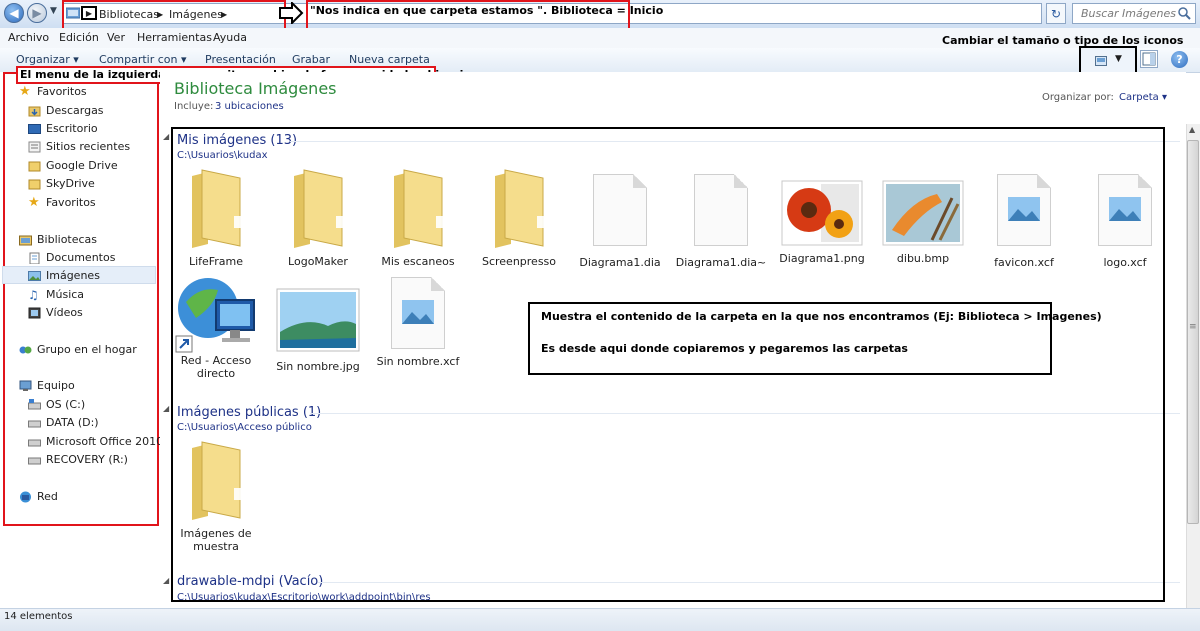  What do you see at coordinates (66, 110) in the screenshot?
I see `sidebar-item-descargas: Descargas` at bounding box center [66, 110].